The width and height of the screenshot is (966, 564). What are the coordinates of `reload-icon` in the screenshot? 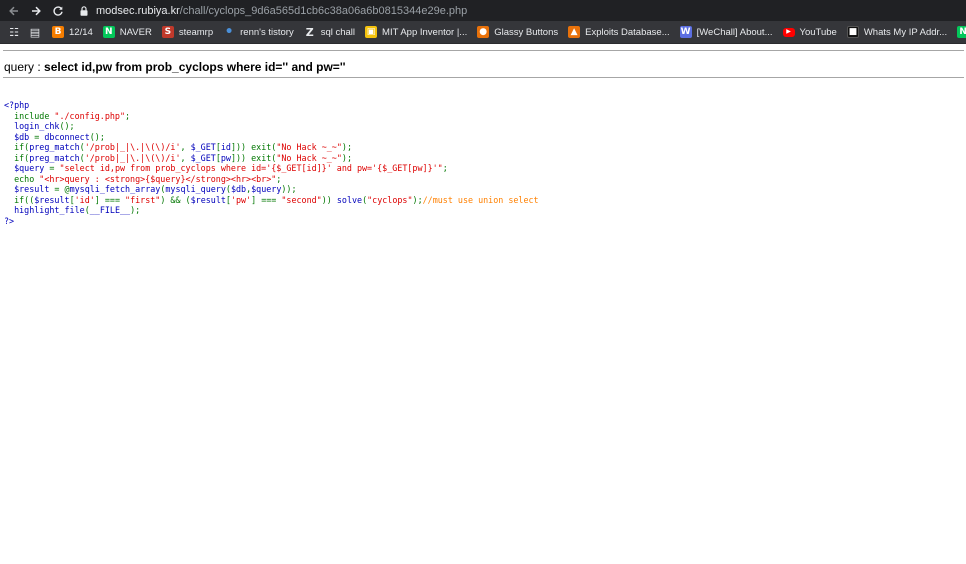 It's located at (58, 10).